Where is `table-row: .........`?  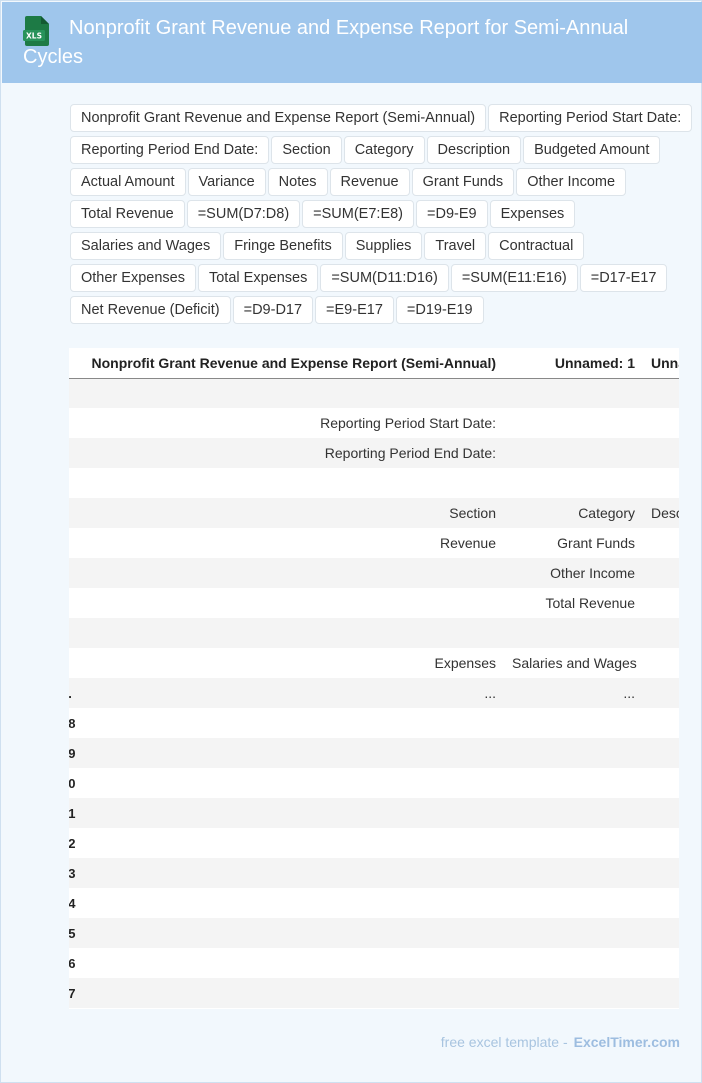
table-row: ......... is located at coordinates (374, 693).